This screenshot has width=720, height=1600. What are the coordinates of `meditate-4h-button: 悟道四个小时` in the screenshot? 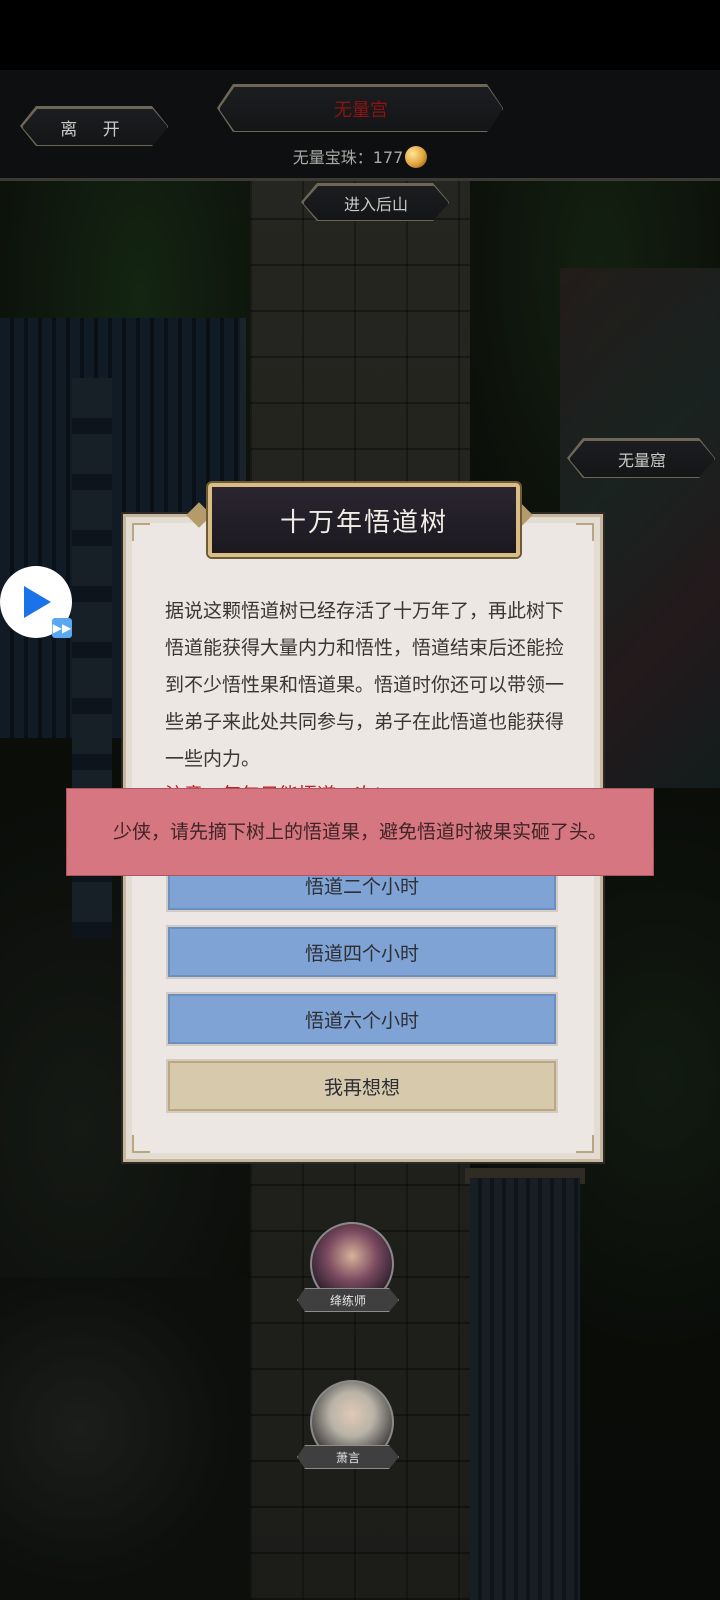 It's located at (362, 952).